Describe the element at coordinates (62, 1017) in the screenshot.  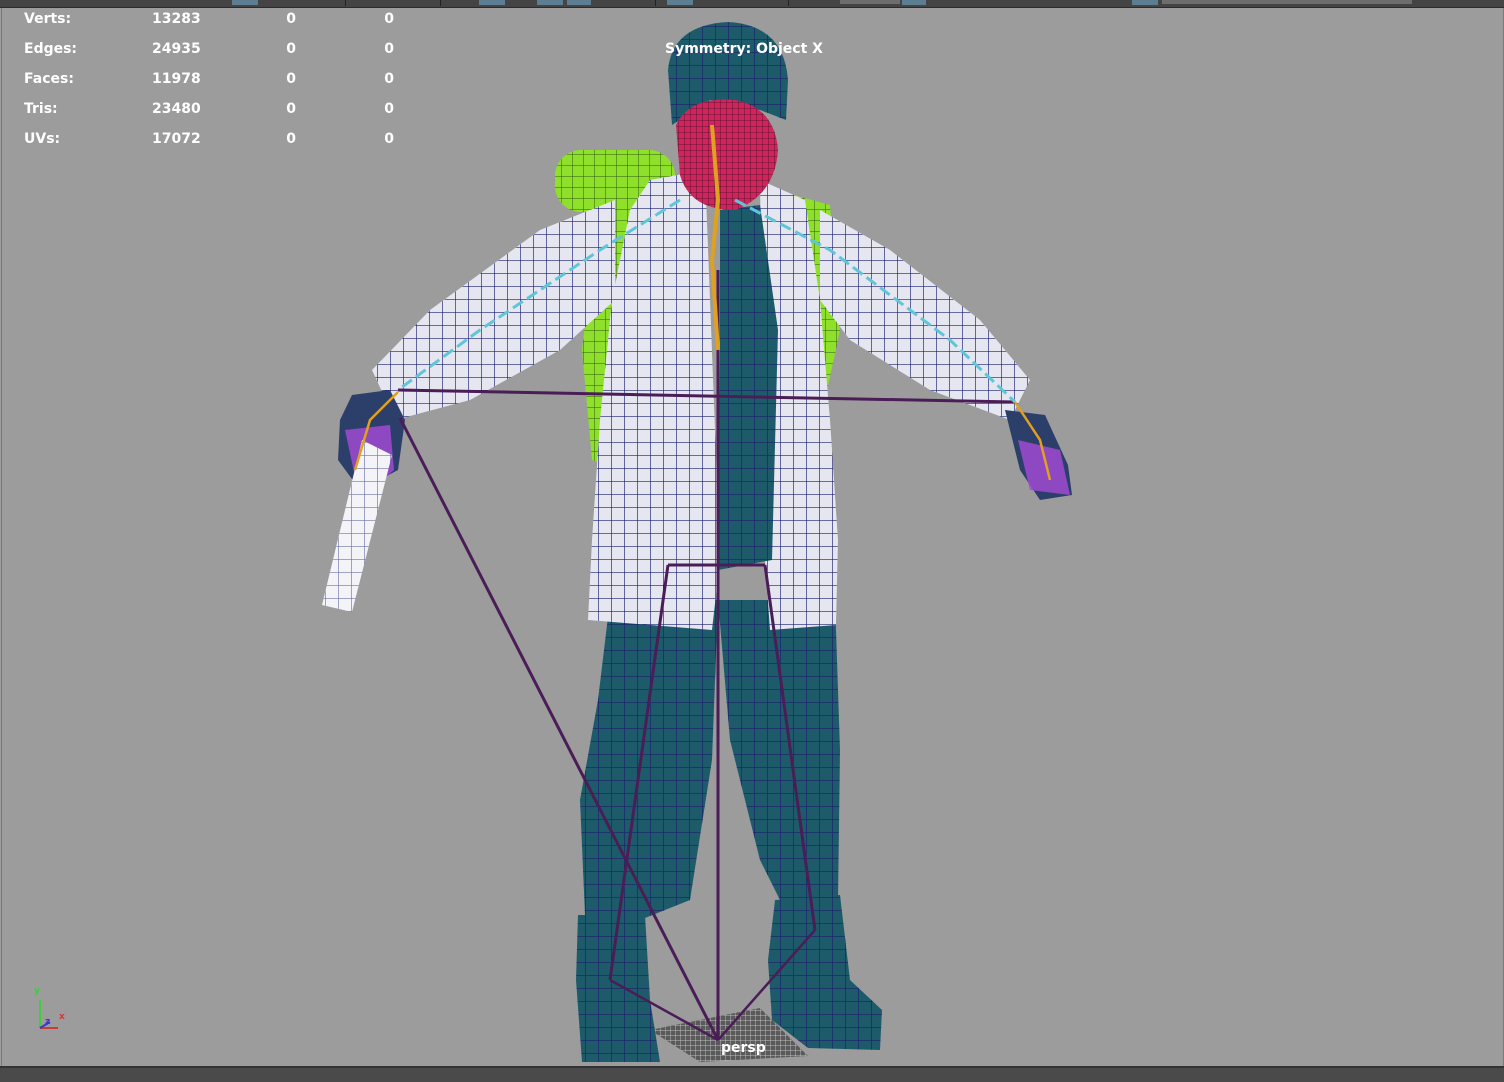
I see `axis-x-label: x` at that location.